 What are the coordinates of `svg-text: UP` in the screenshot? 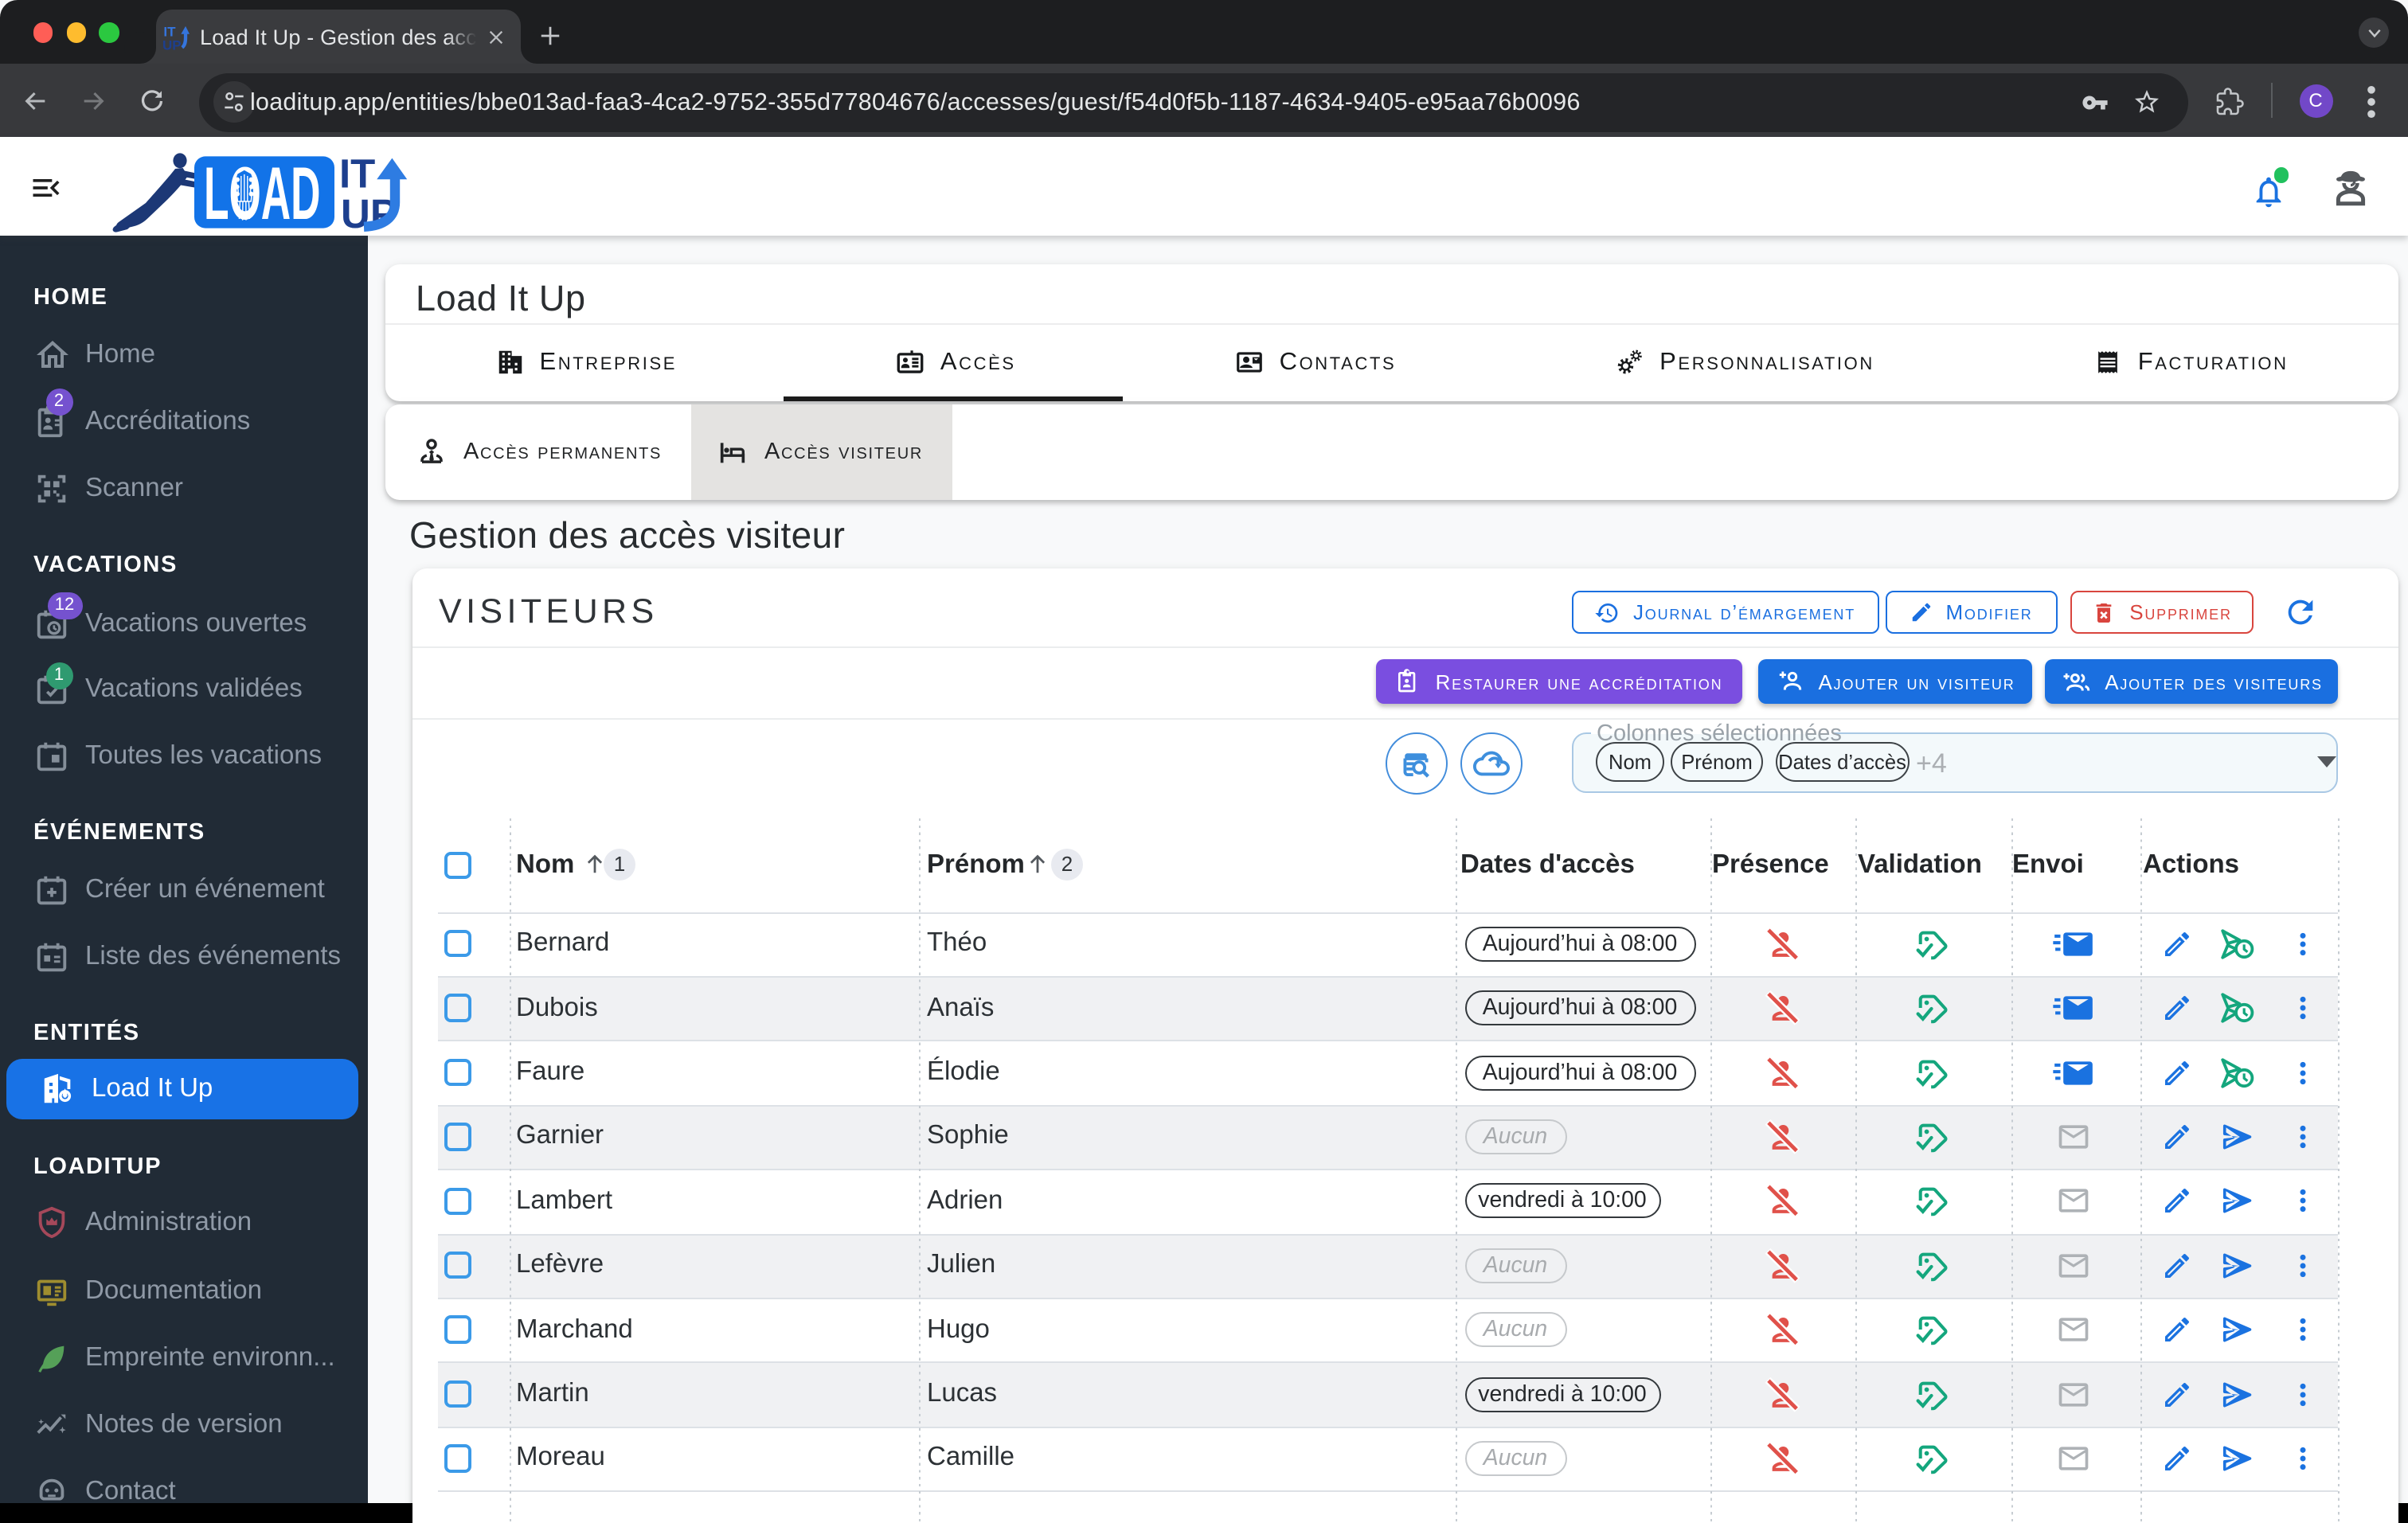 It's located at (171, 43).